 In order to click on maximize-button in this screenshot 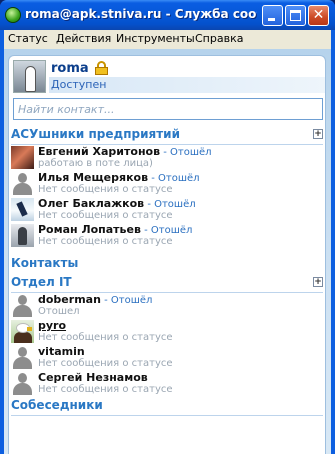, I will do `click(295, 15)`.